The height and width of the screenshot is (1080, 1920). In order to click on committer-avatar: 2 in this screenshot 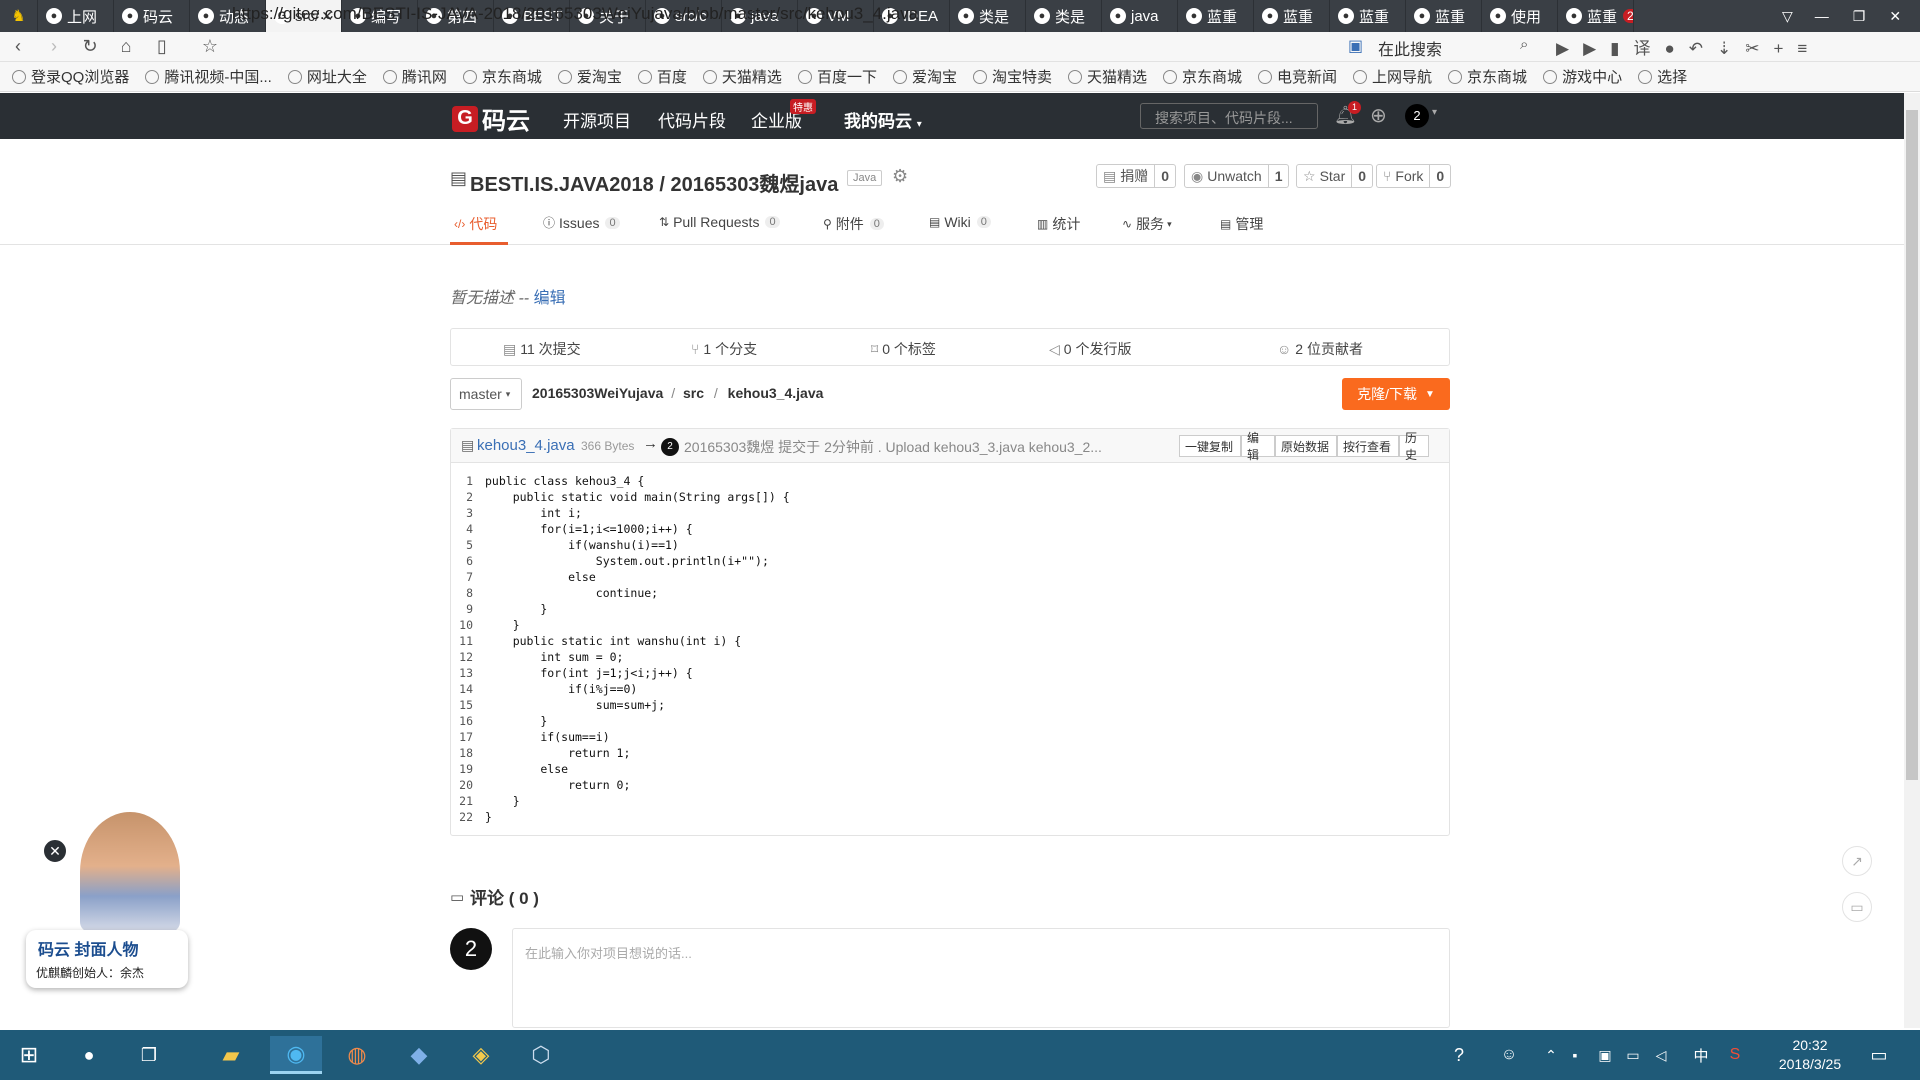, I will do `click(670, 447)`.